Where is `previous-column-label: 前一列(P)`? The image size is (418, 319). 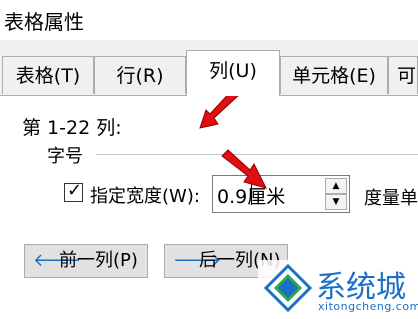 previous-column-label: 前一列(P) is located at coordinates (98, 260).